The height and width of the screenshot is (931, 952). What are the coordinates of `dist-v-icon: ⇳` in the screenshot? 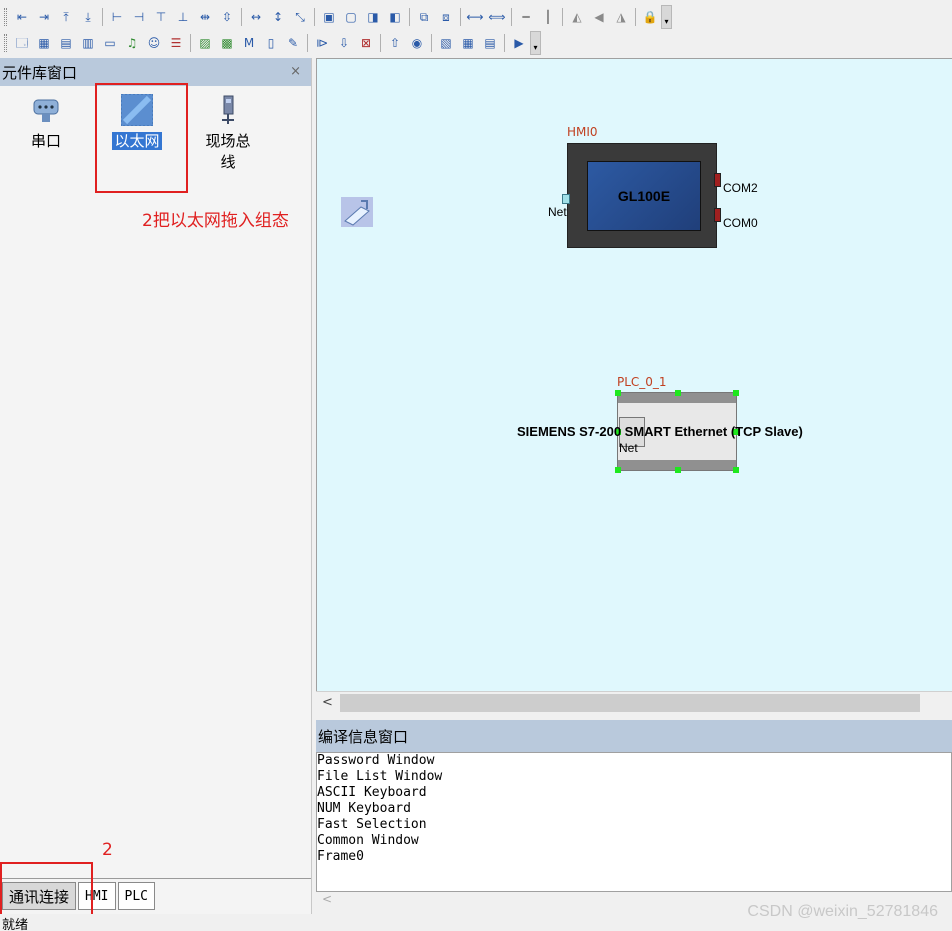 It's located at (227, 17).